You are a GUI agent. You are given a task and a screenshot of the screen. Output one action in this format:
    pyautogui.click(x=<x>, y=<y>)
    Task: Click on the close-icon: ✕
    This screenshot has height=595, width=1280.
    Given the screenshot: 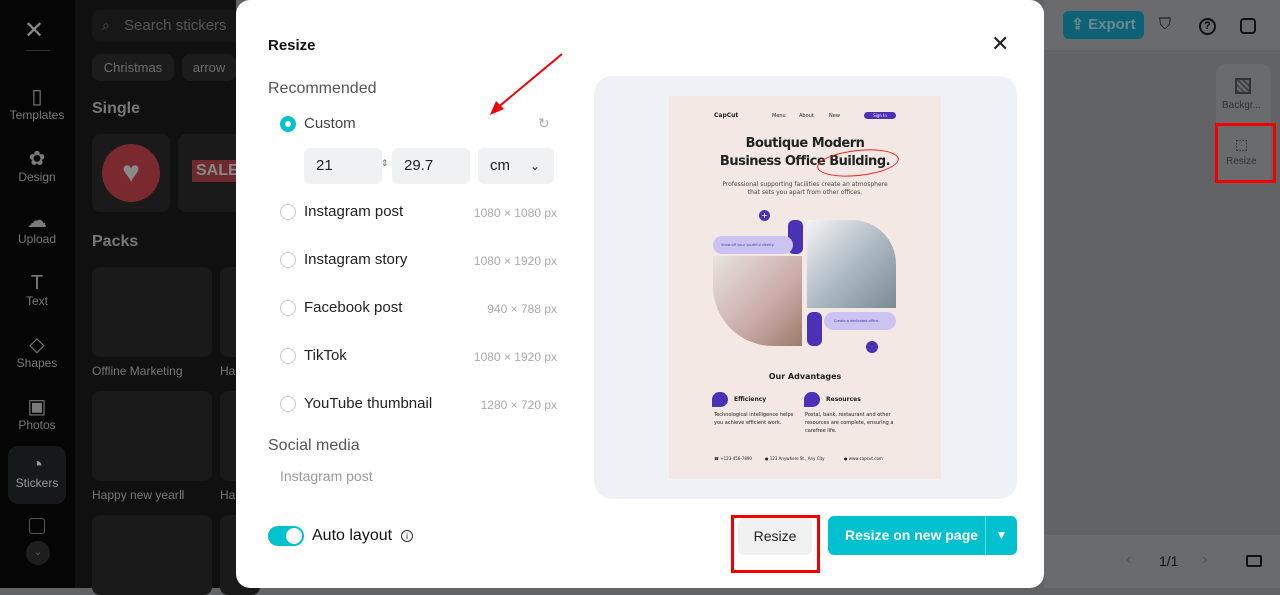 What is the action you would take?
    pyautogui.click(x=1000, y=44)
    